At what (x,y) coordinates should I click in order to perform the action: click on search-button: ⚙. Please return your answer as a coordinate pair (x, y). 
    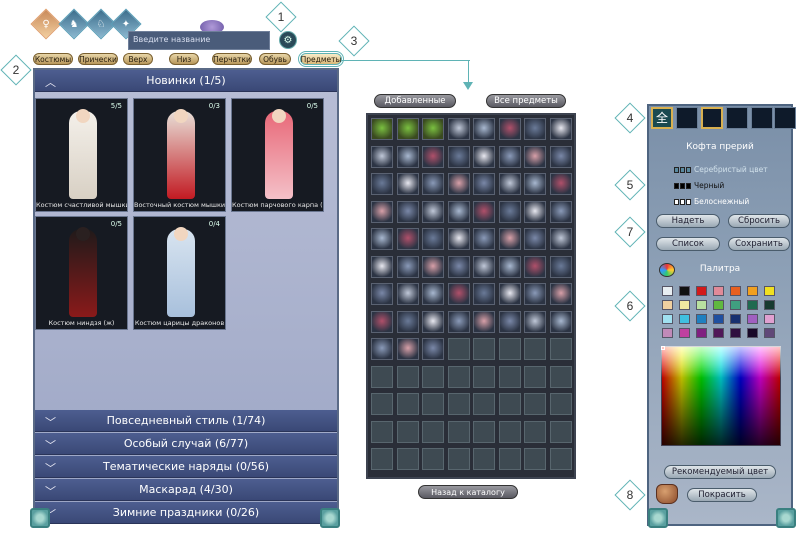
    Looking at the image, I should click on (288, 40).